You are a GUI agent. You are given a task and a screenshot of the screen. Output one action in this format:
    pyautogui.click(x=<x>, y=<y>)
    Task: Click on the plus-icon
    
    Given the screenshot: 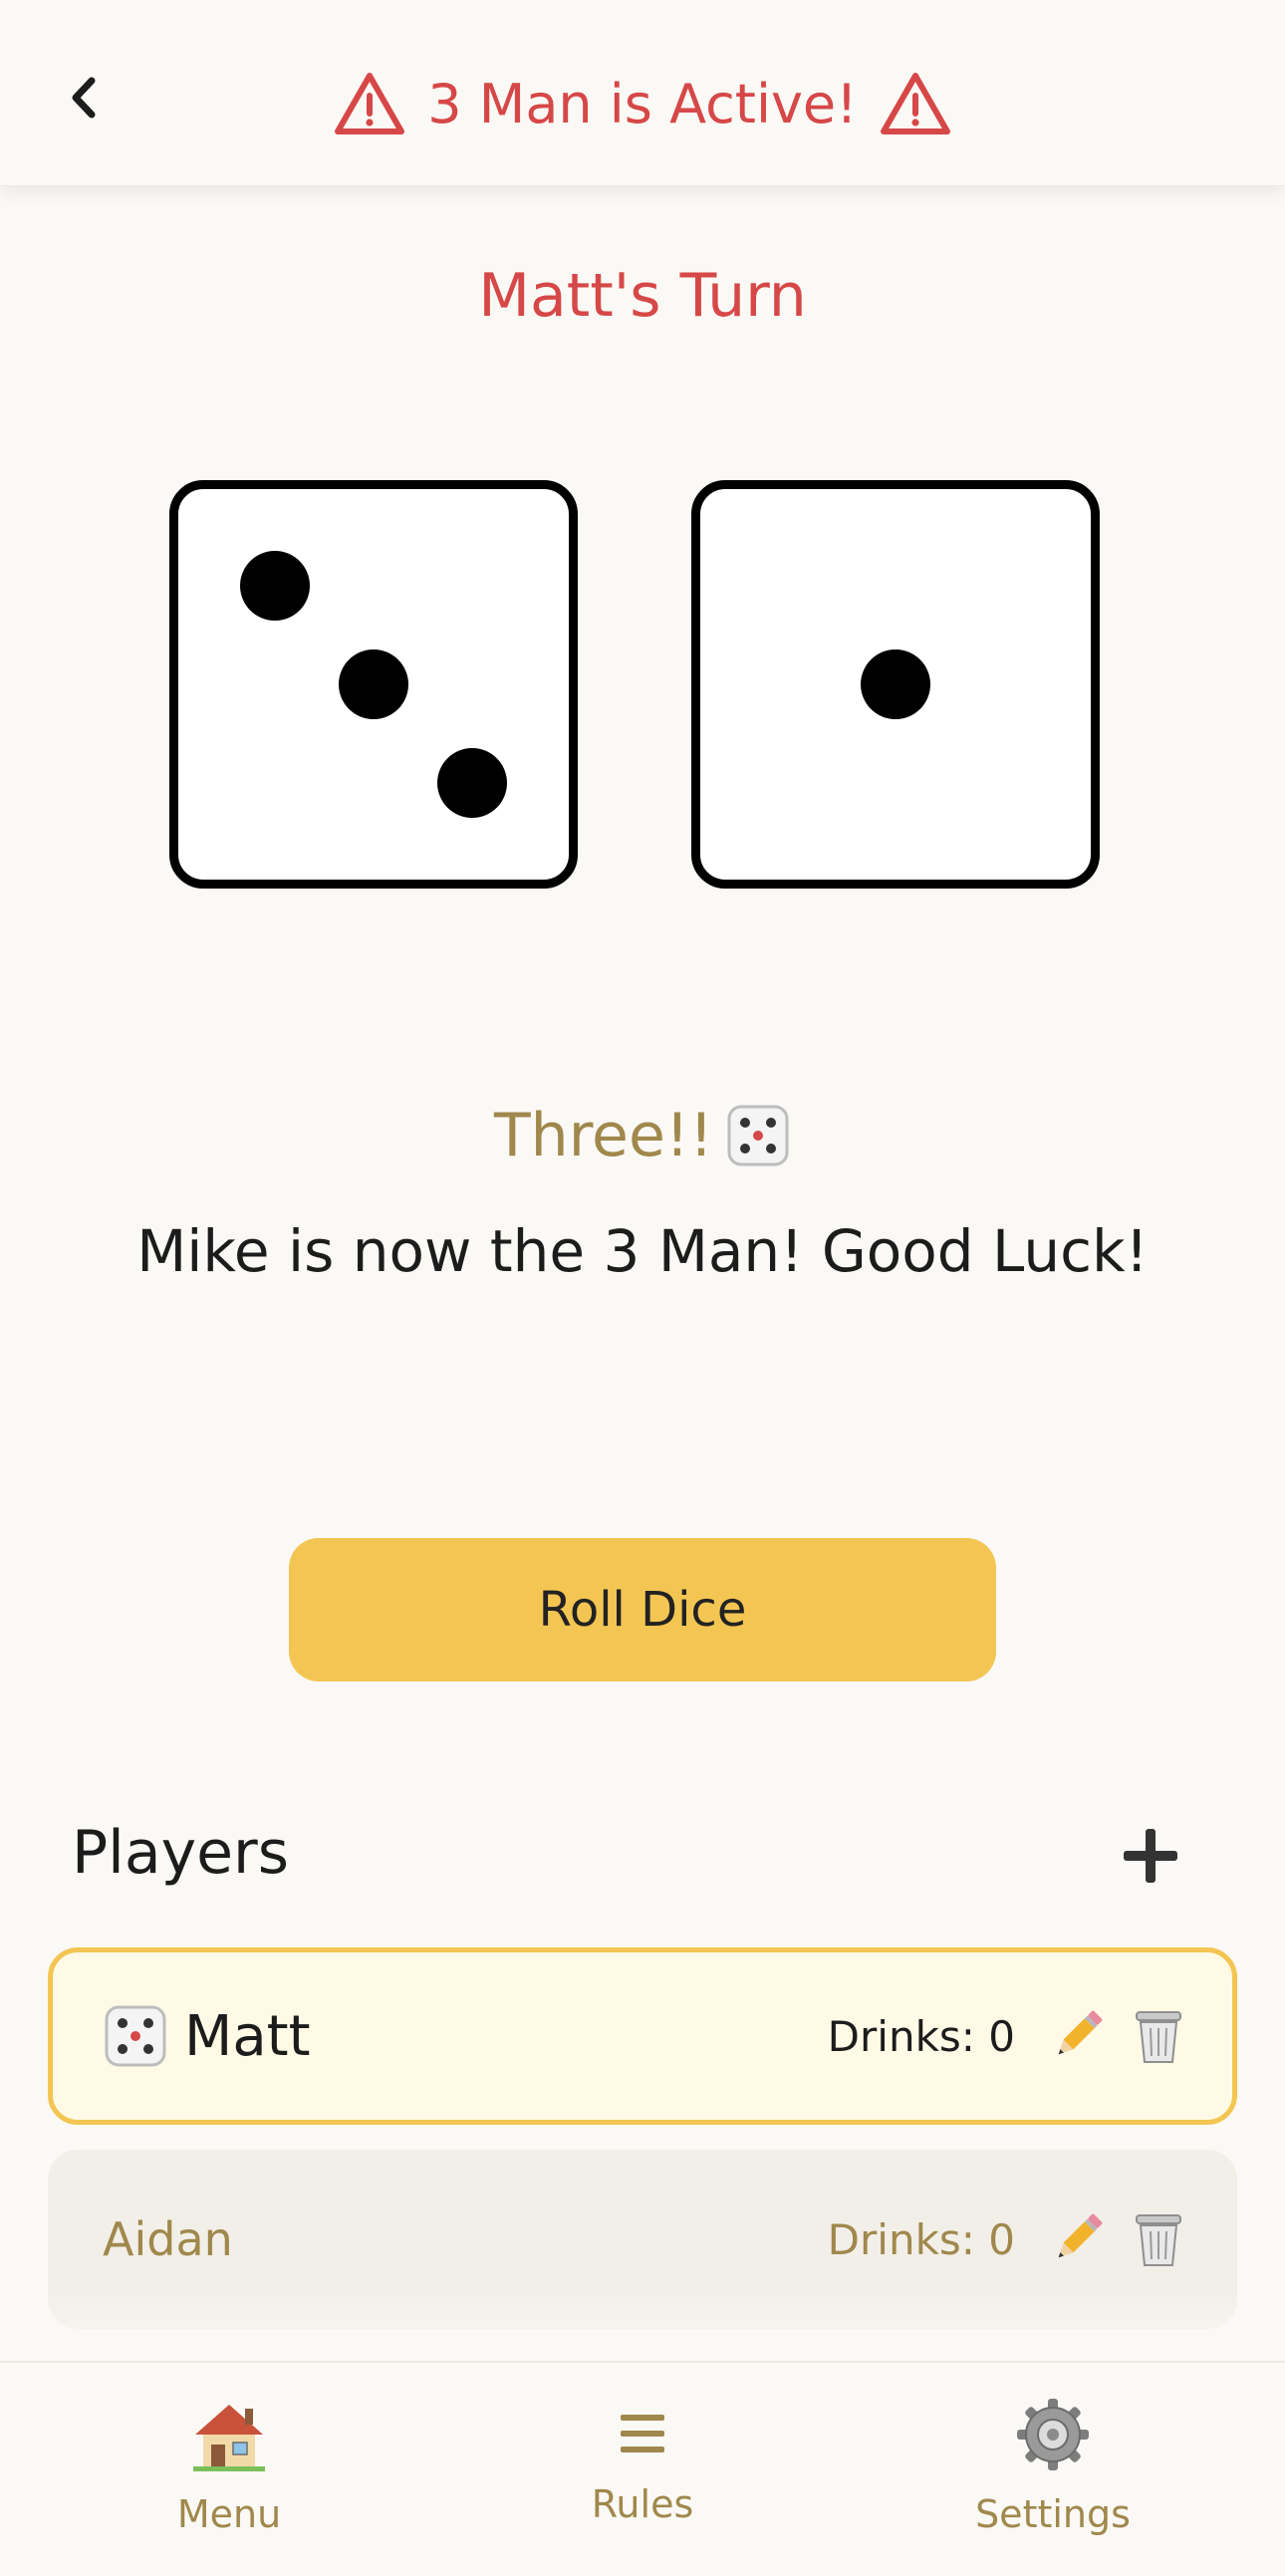 What is the action you would take?
    pyautogui.click(x=1150, y=1856)
    